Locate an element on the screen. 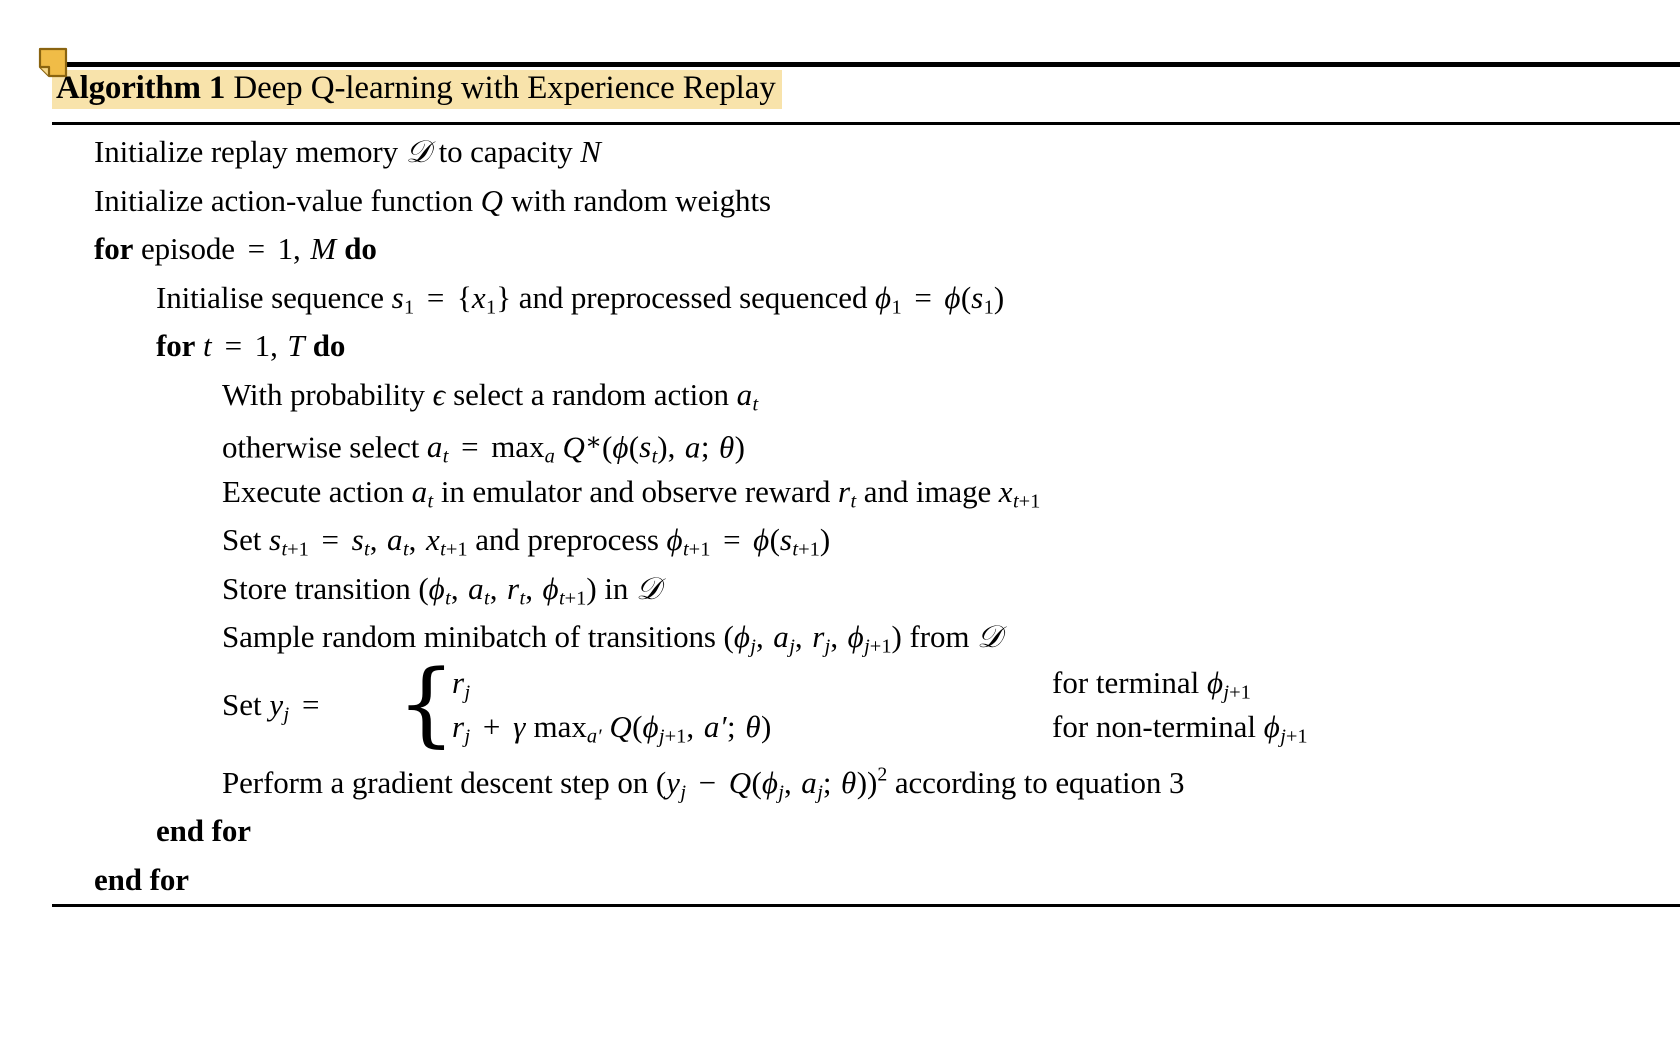 The width and height of the screenshot is (1680, 1050). cases-set-label: Set yj = is located at coordinates (271, 706).